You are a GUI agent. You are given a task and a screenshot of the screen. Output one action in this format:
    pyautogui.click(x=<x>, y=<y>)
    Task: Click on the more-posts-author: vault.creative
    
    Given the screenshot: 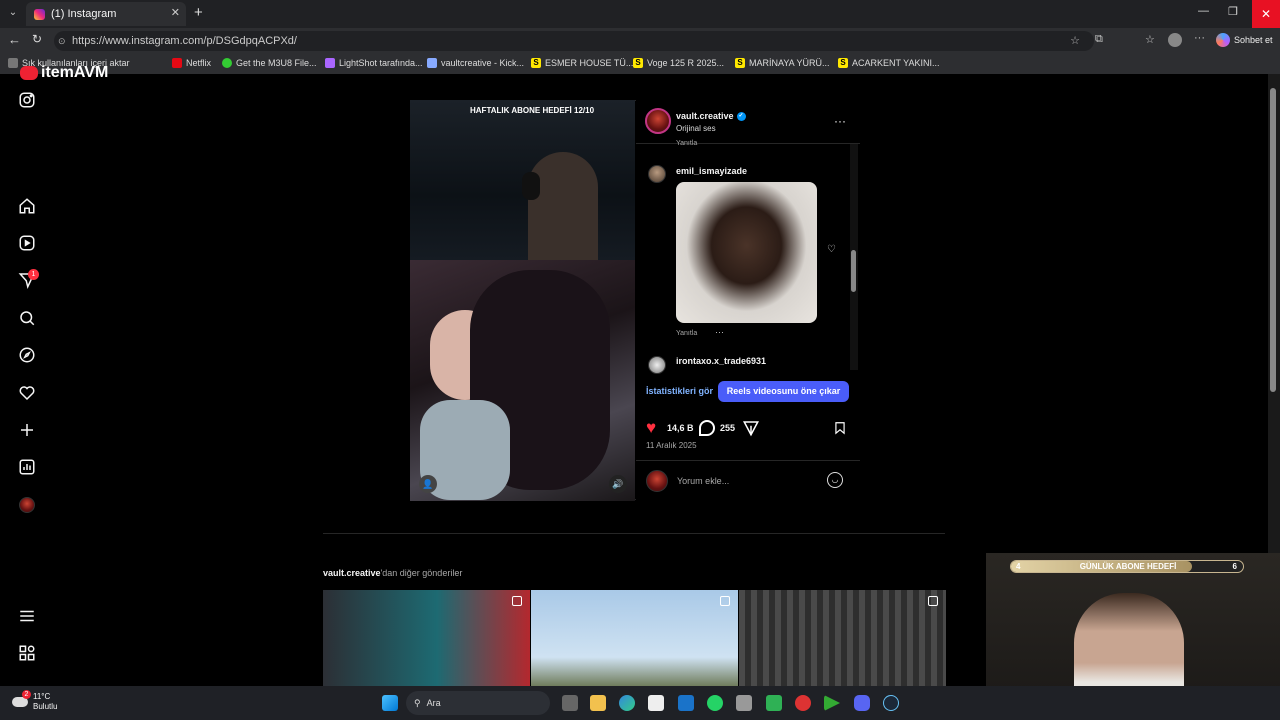 What is the action you would take?
    pyautogui.click(x=352, y=573)
    